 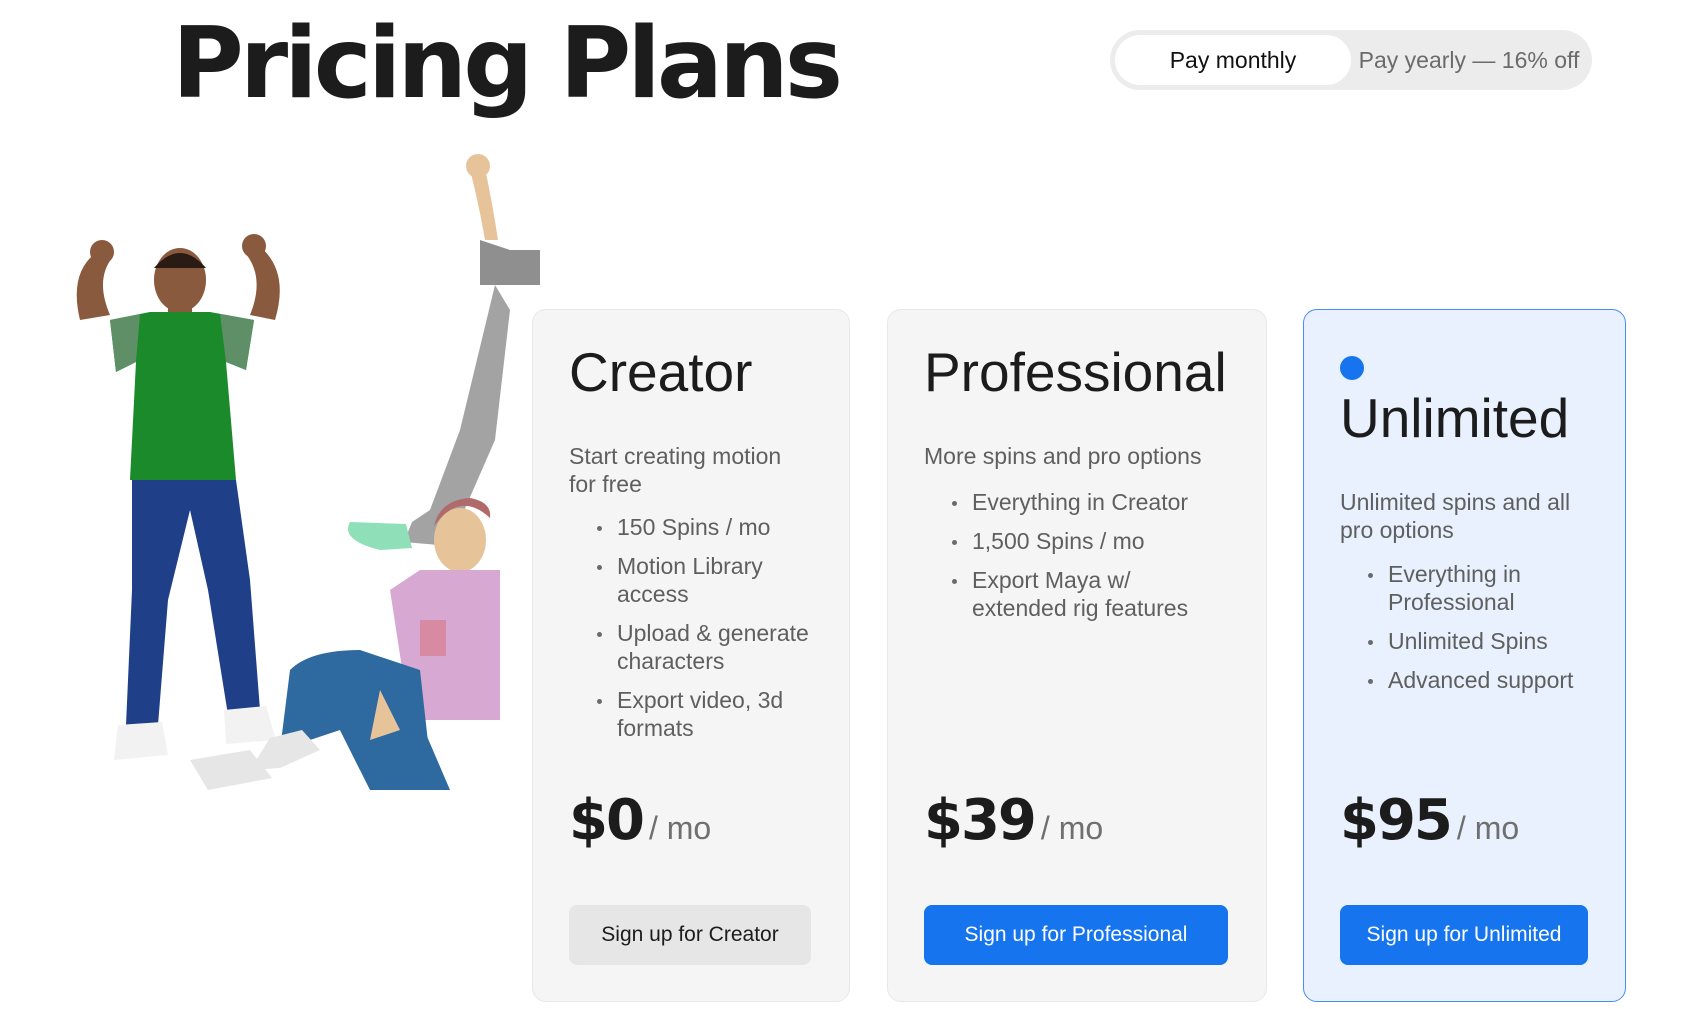 I want to click on price-amount: $0, so click(x=607, y=820).